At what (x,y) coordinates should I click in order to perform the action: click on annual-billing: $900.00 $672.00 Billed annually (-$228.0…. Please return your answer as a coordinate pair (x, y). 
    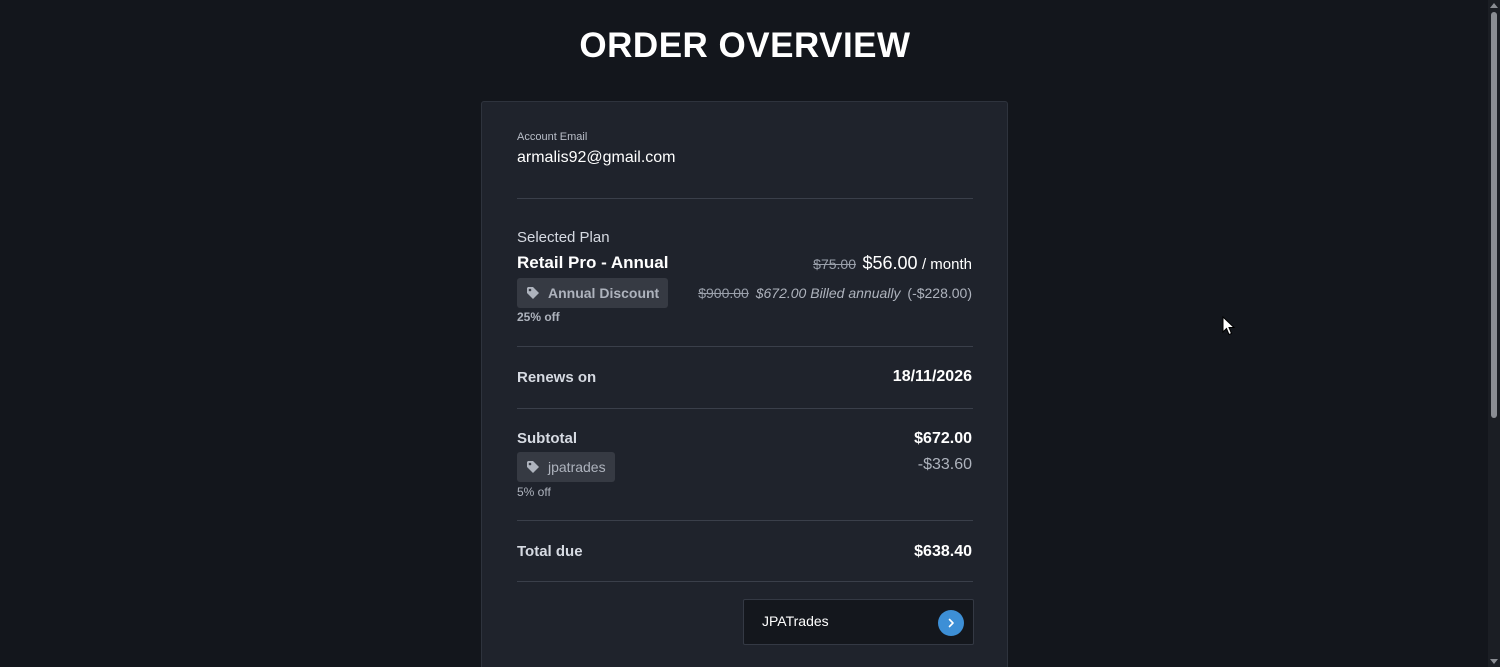
    Looking at the image, I should click on (835, 293).